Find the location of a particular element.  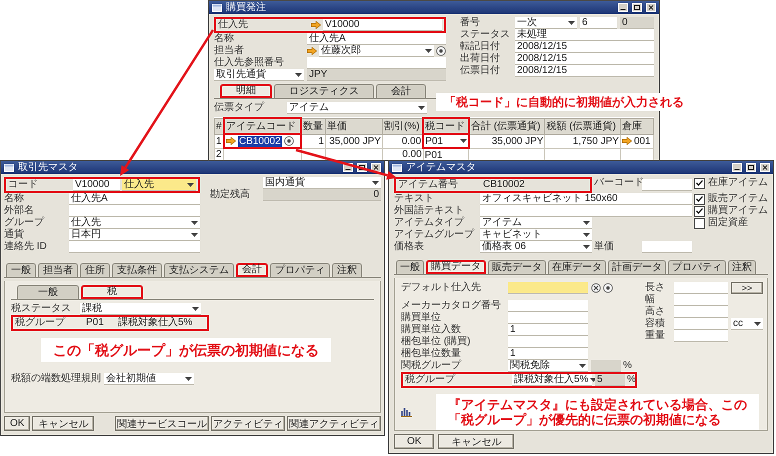

dialog-button: キャンセル is located at coordinates (63, 423).